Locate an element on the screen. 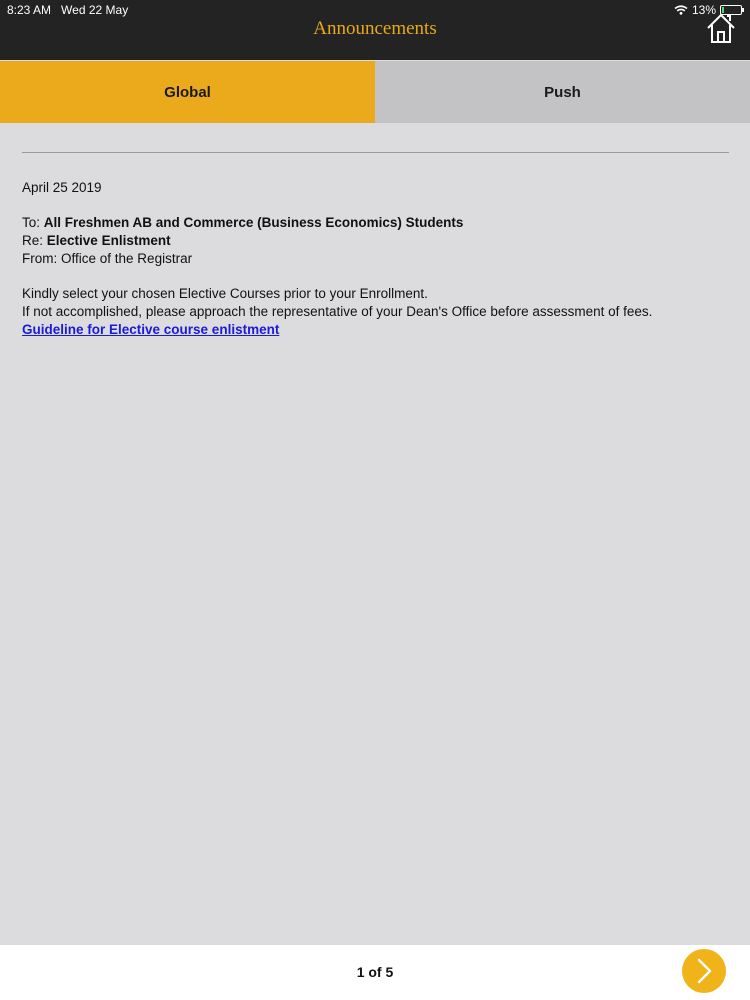 This screenshot has width=750, height=1000. guideline-link: Guideline for Elective course enlistment is located at coordinates (150, 329).